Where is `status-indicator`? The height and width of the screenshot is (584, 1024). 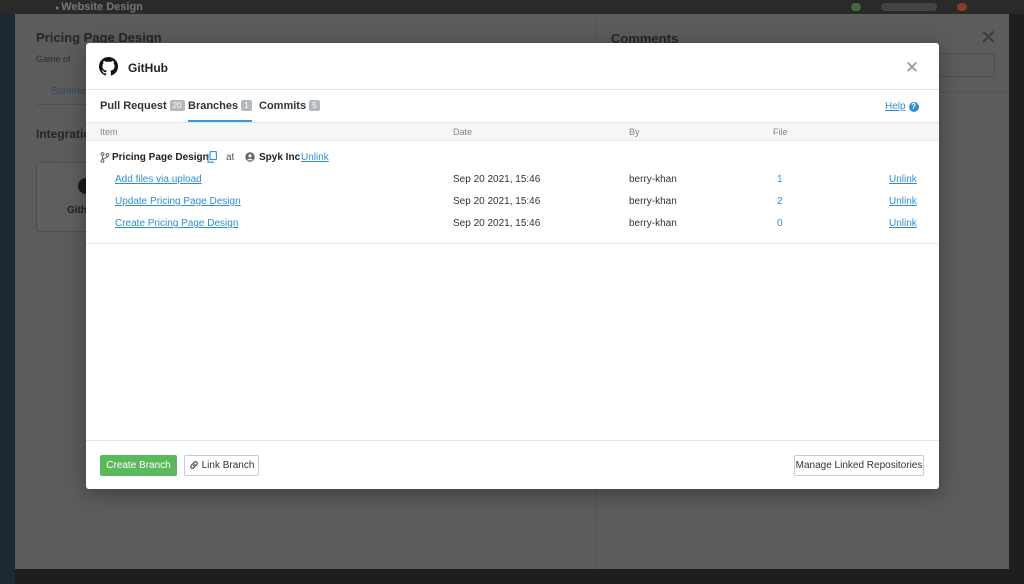 status-indicator is located at coordinates (856, 7).